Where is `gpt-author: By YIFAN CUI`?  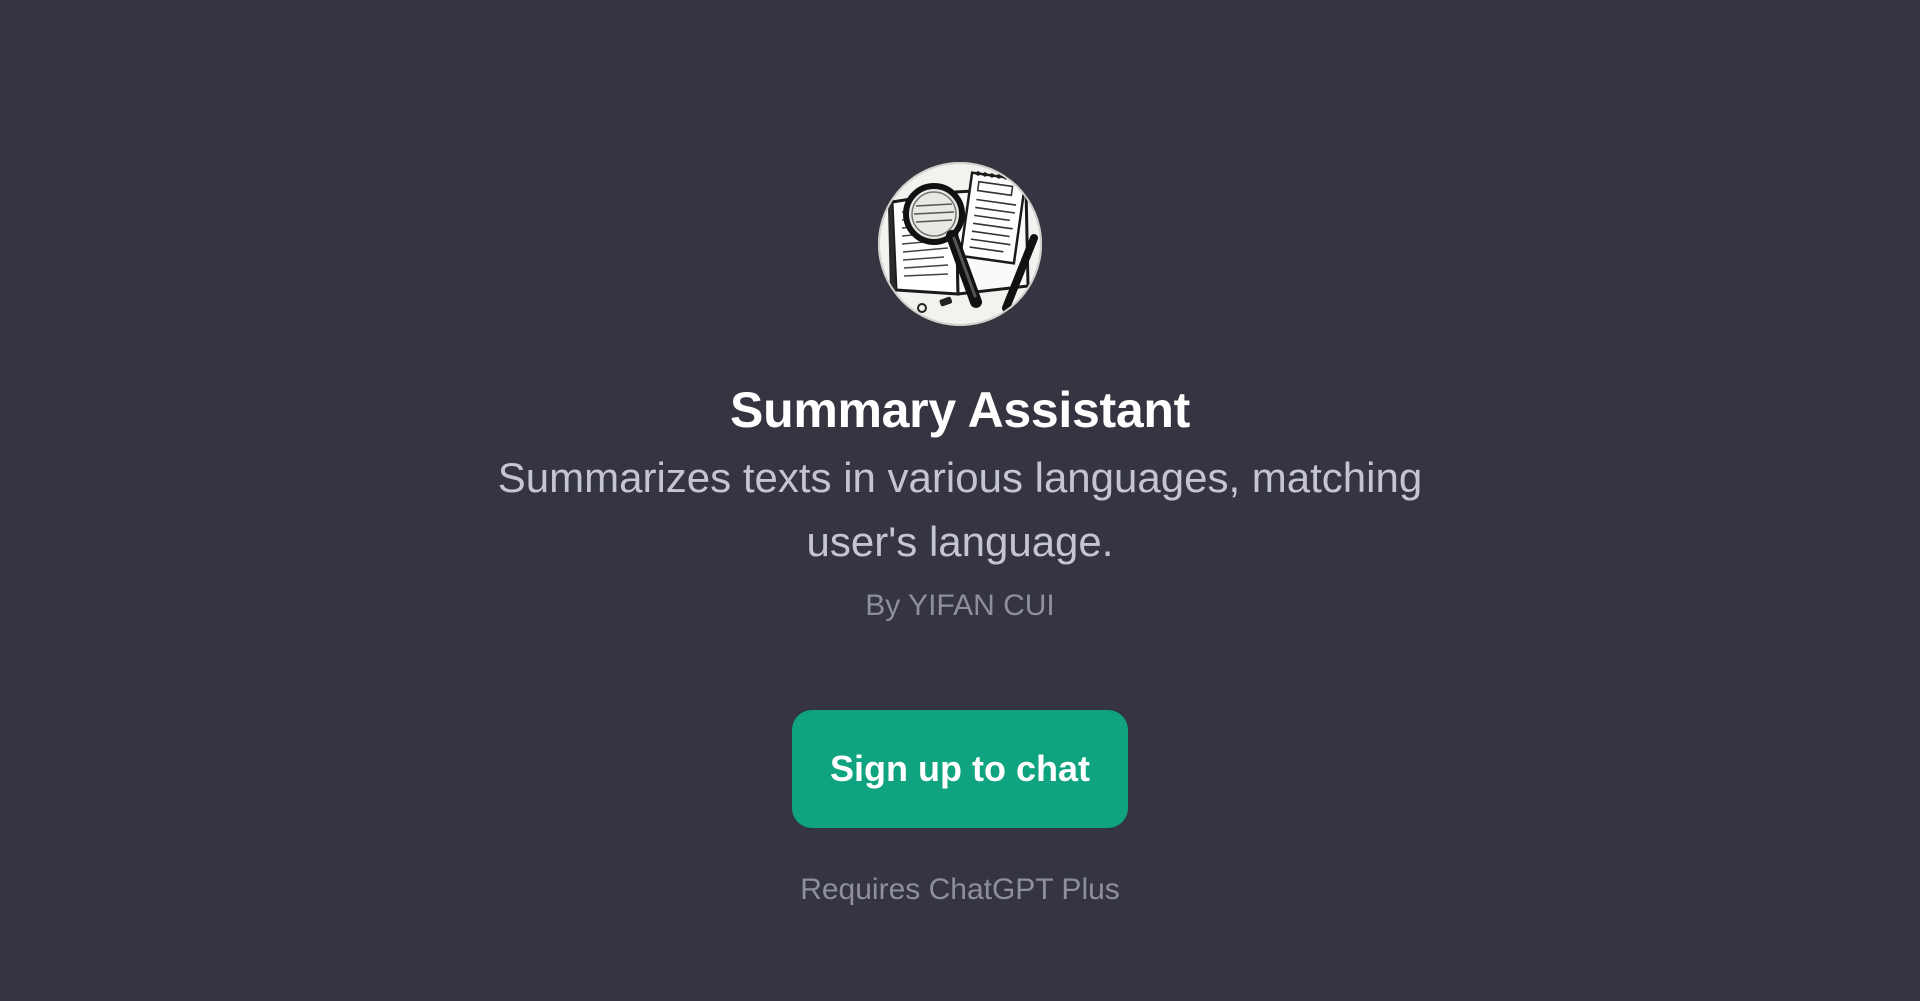
gpt-author: By YIFAN CUI is located at coordinates (960, 605).